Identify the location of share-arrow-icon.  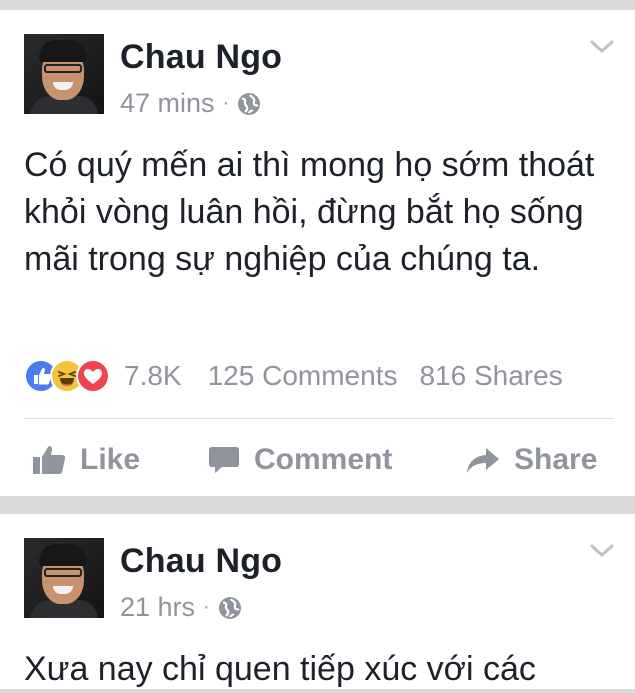
(483, 460).